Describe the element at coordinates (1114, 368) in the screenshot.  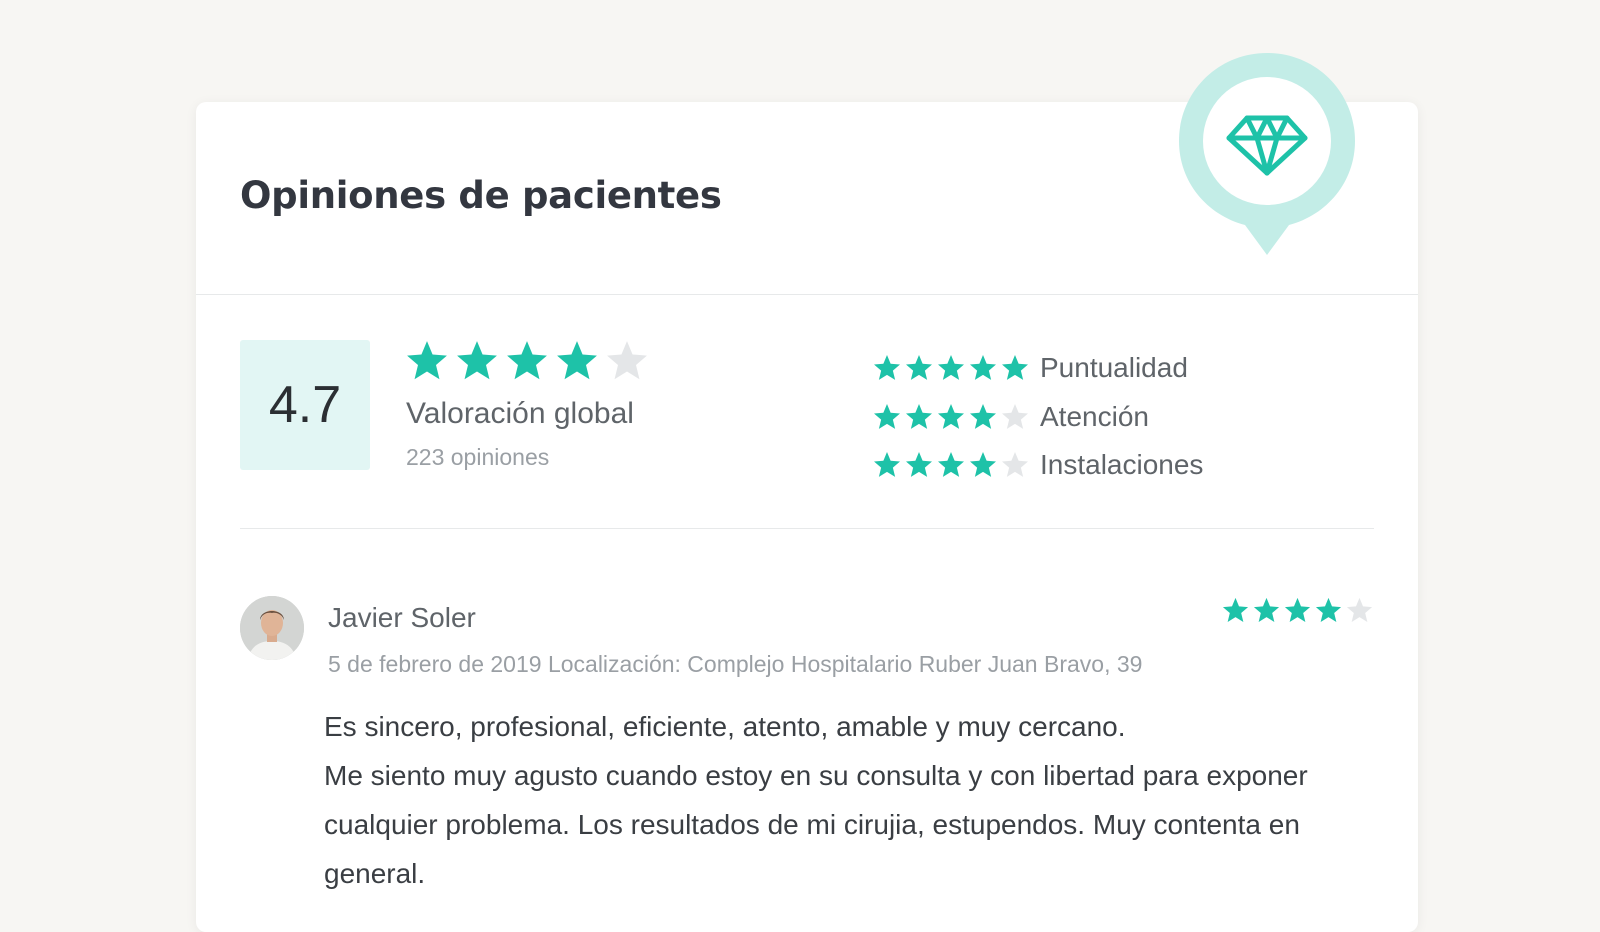
I see `category-label: Puntualidad` at that location.